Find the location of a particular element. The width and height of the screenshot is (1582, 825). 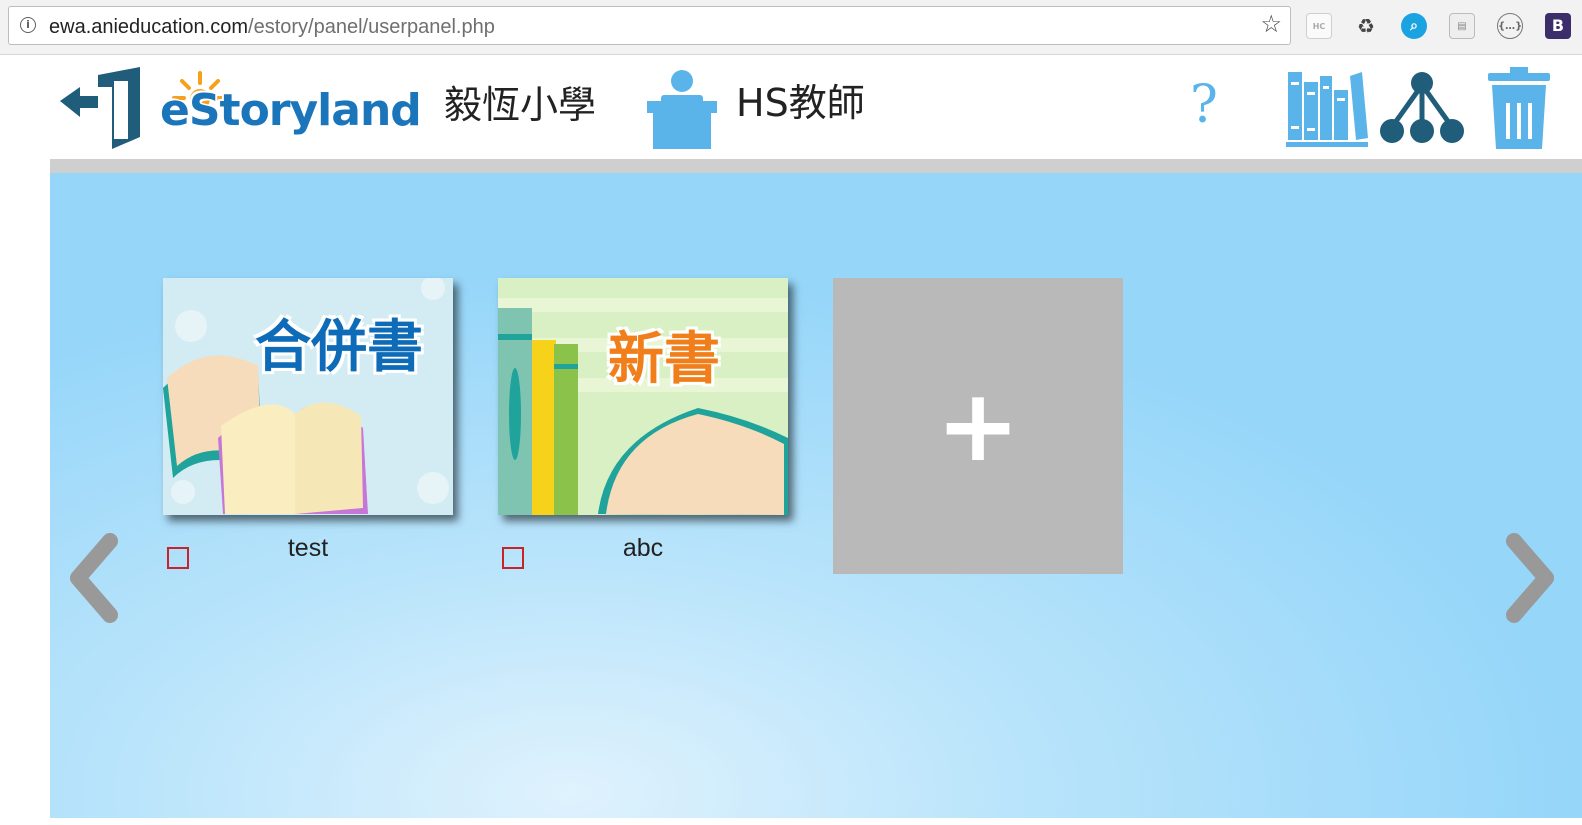

books-illustration is located at coordinates (643, 406).